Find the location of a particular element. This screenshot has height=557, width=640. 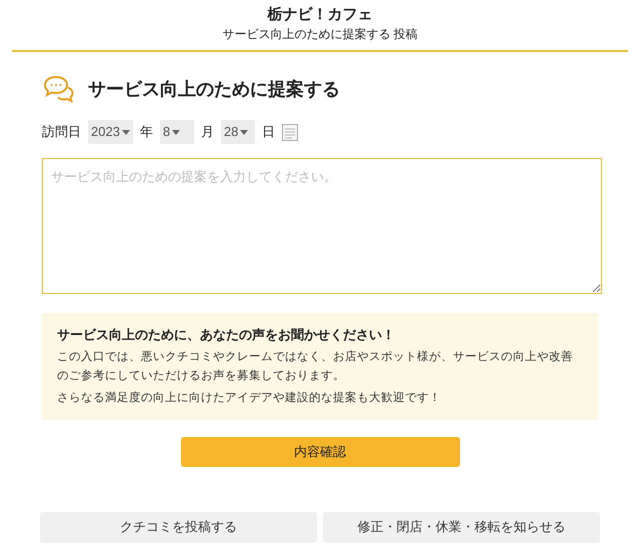

notice-text: この入口では、悪いクチコミやクレームではなく、お店やスポット様が、サービスの向上や改善のご参考にしていただけるお声を募集しております。 is located at coordinates (315, 366).